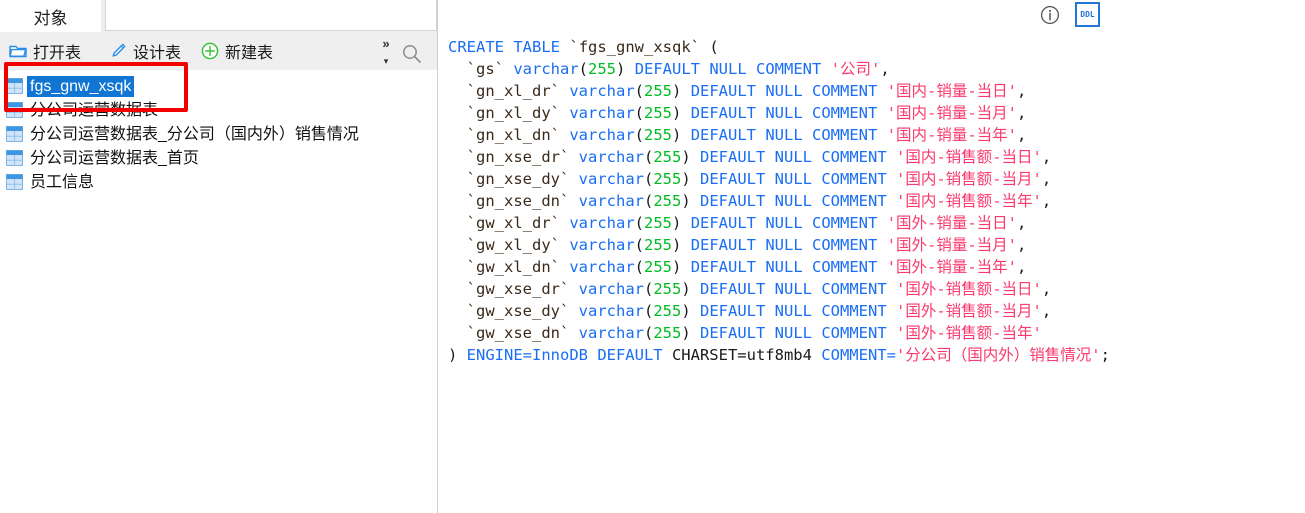 Image resolution: width=1305 pixels, height=513 pixels. Describe the element at coordinates (564, 355) in the screenshot. I see `engine-clause: ENGINE=InnoDB DEFAULT` at that location.